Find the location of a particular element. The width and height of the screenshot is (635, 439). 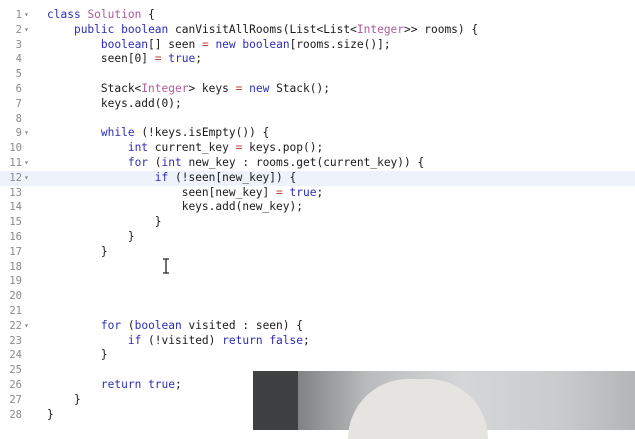

code-token: [rooms.size()]; is located at coordinates (340, 44).